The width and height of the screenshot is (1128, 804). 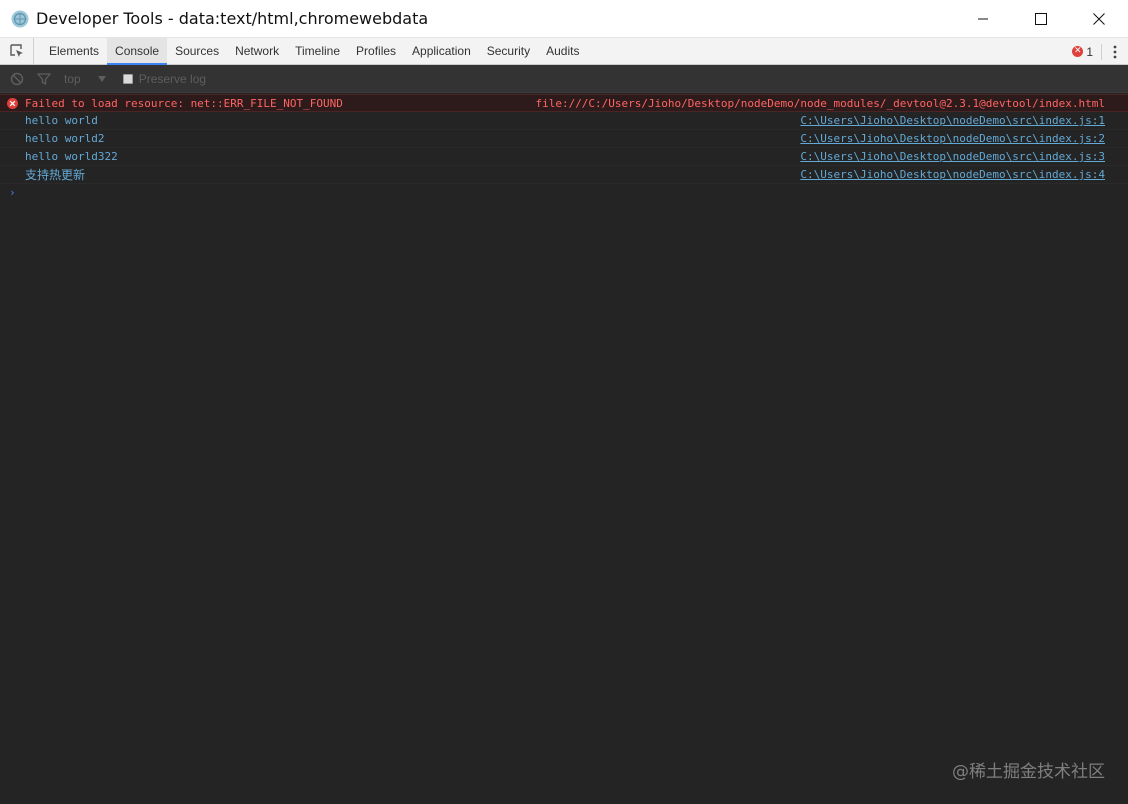 I want to click on clear-console-icon, so click(x=17, y=78).